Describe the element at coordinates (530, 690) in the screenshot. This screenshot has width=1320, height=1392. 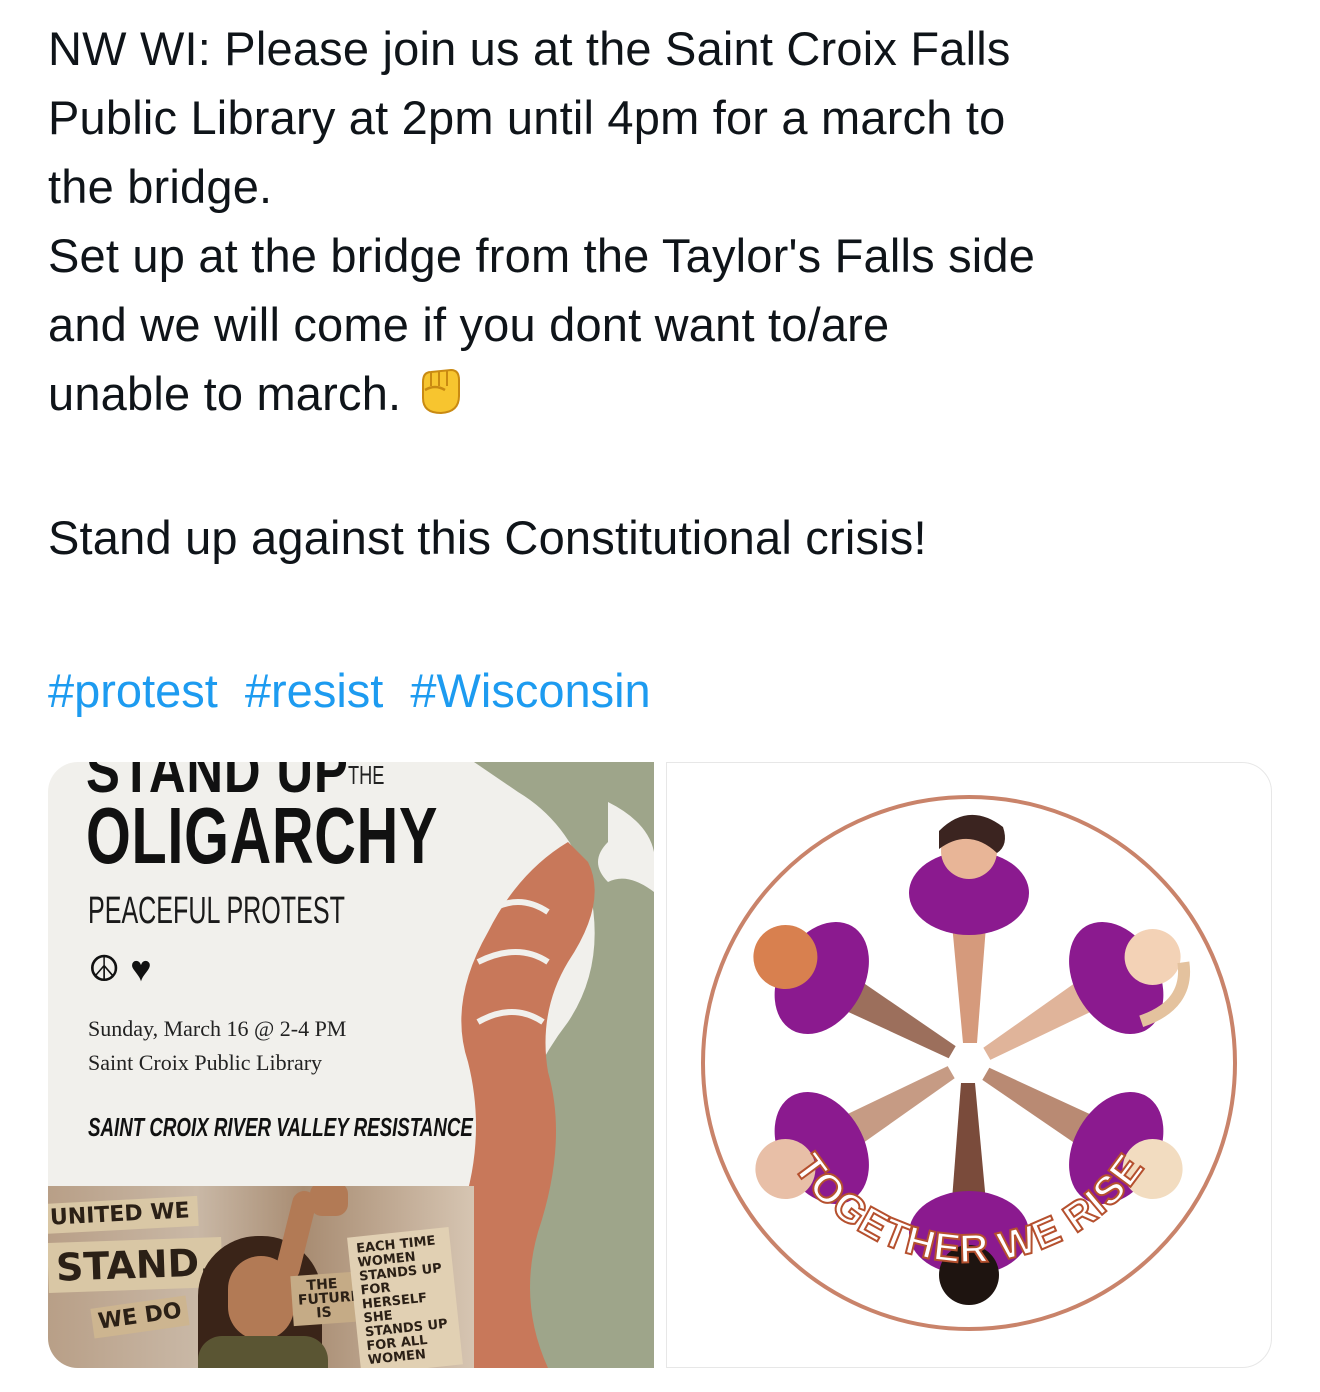
I see `hashtag-link: #Wisconsin` at that location.